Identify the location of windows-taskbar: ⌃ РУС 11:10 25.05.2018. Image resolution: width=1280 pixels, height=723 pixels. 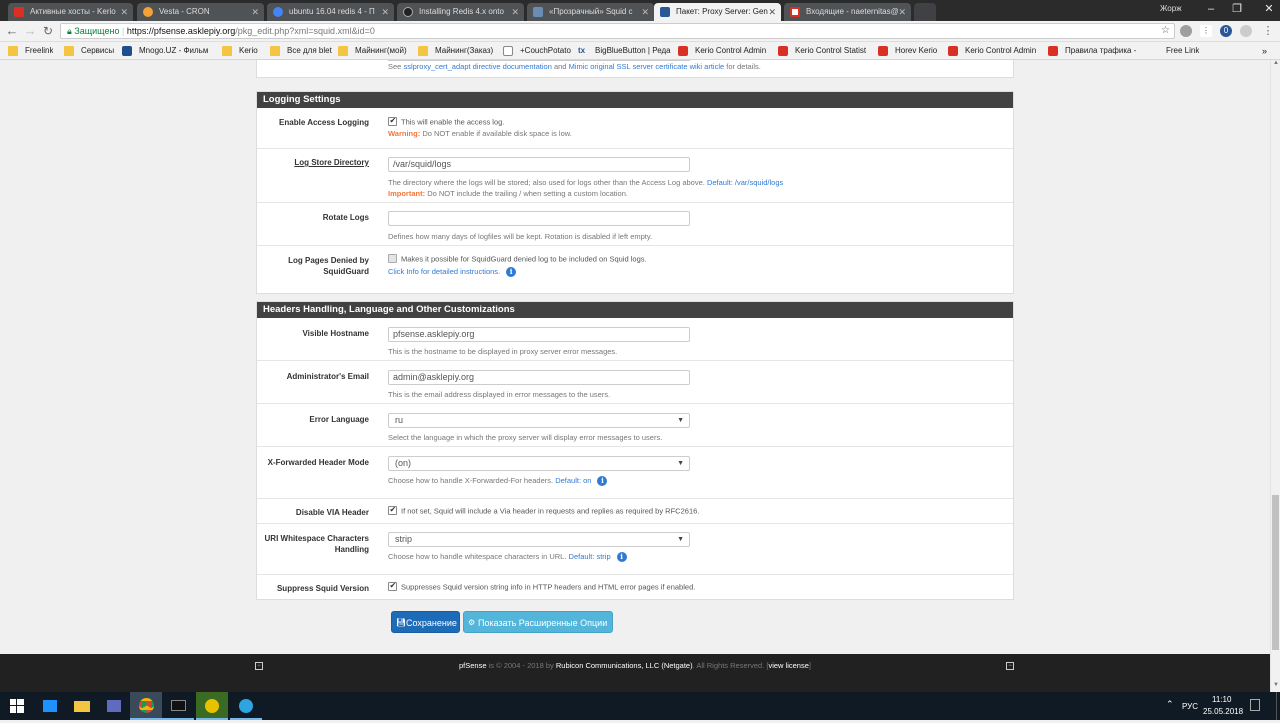
(640, 706).